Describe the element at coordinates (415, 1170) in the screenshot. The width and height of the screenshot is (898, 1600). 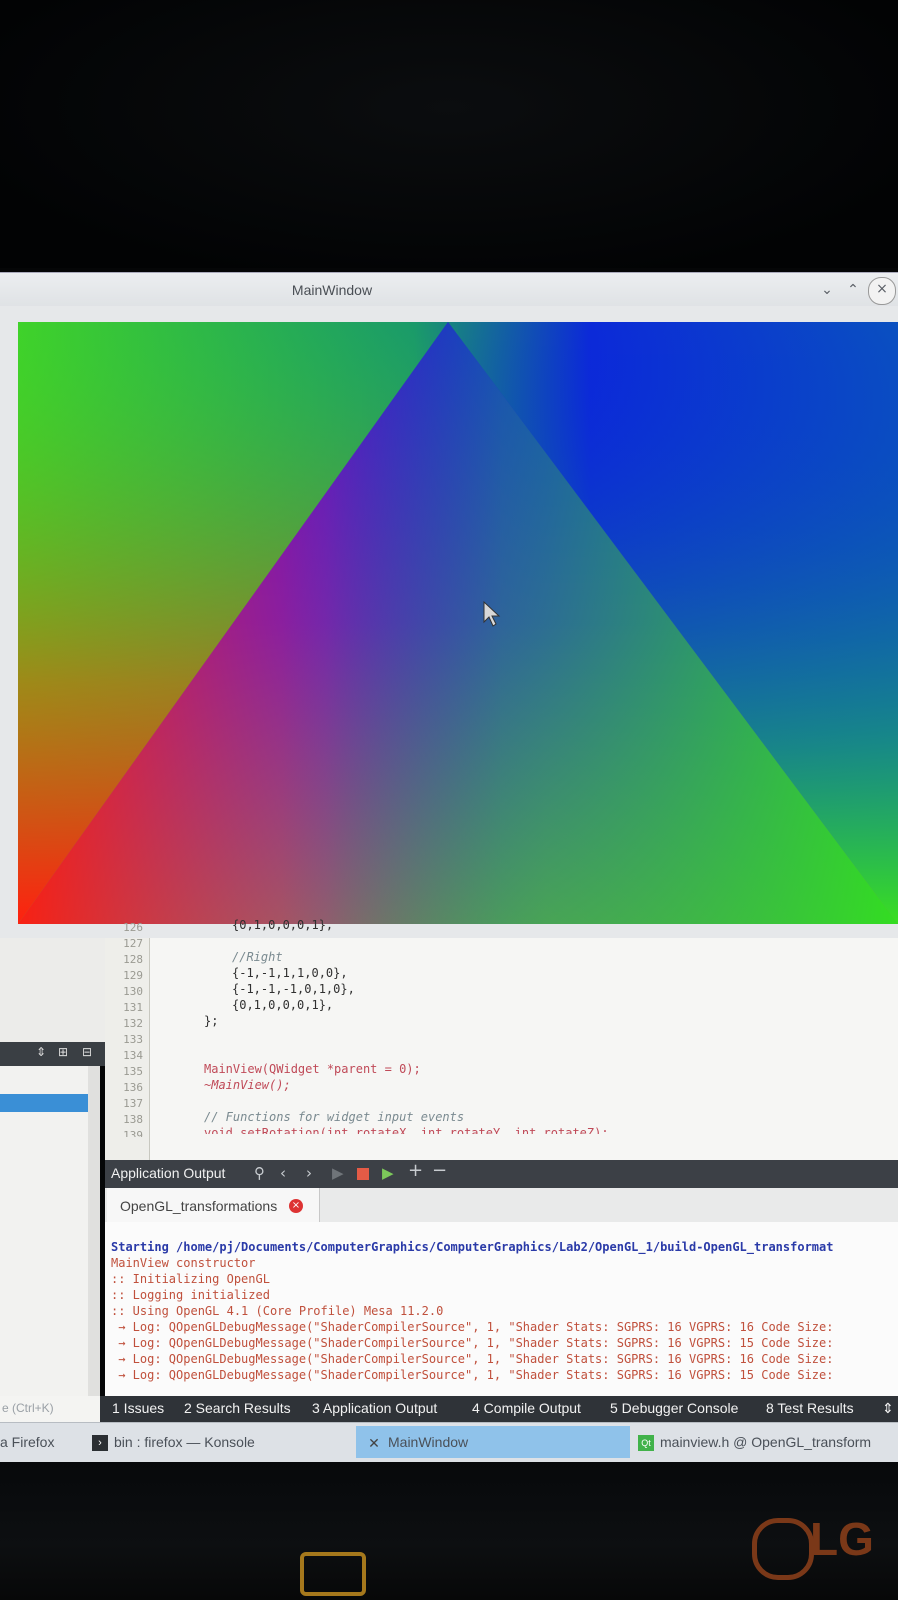
I see `zoom-in-icon: +` at that location.